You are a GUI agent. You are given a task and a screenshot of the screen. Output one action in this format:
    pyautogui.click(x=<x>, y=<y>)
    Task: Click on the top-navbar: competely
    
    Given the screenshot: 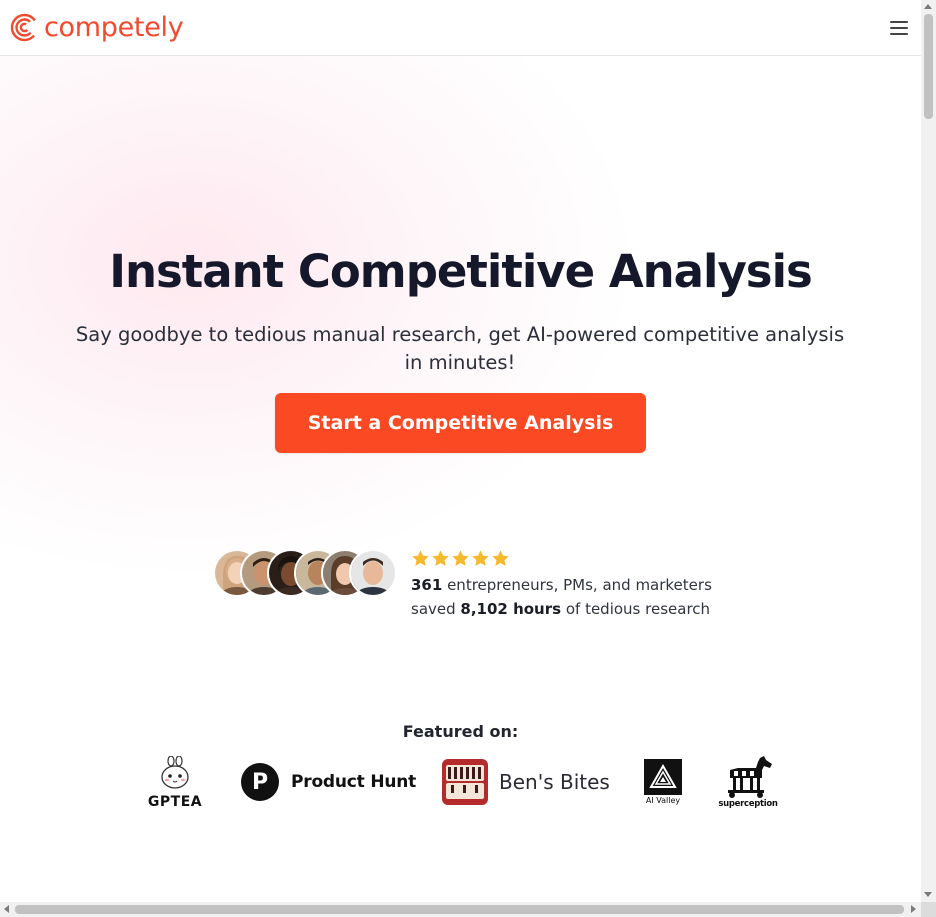 What is the action you would take?
    pyautogui.click(x=460, y=28)
    